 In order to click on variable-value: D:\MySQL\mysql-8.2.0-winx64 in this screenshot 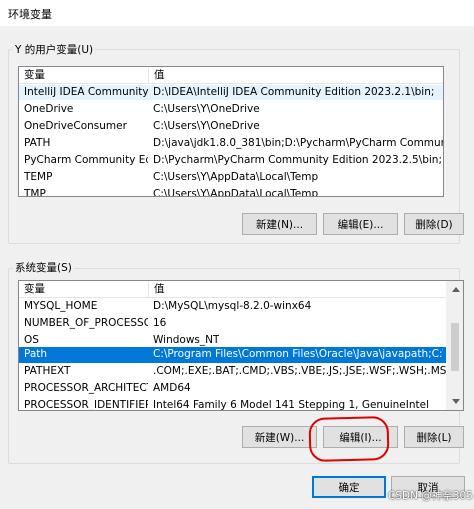, I will do `click(232, 306)`.